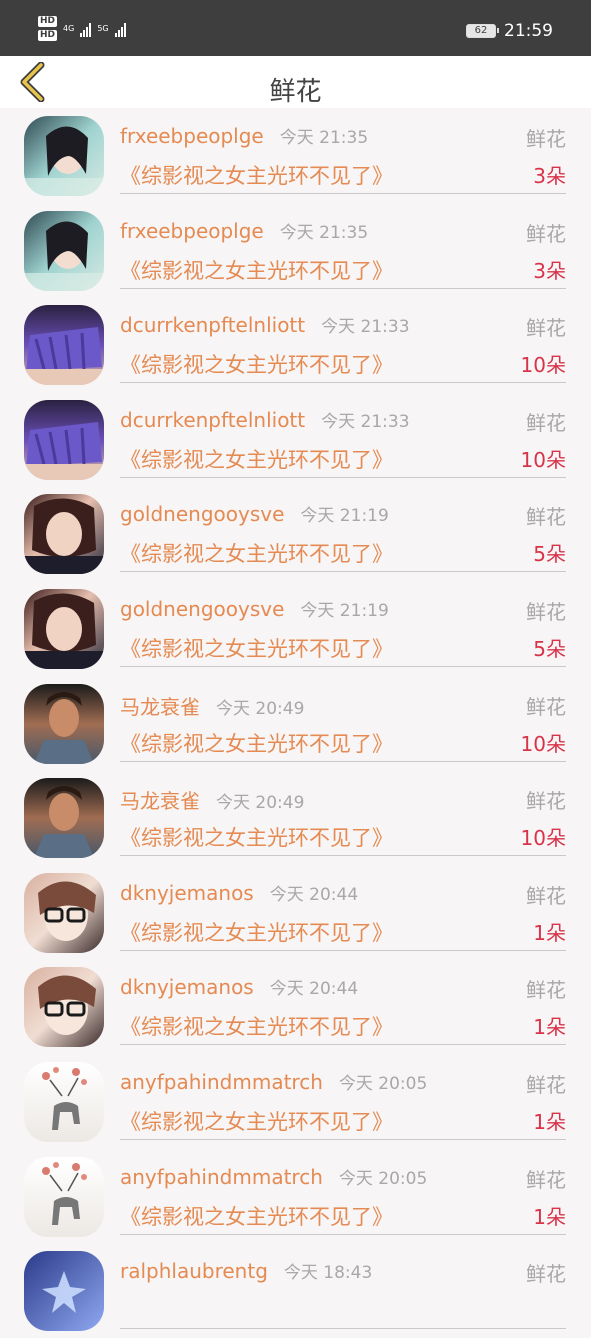 This screenshot has height=1338, width=591. I want to click on list-item-content: 马龙衰雀 今天 20:49 鲜花 《综影视之女主光环不见了》 10朵, so click(343, 719).